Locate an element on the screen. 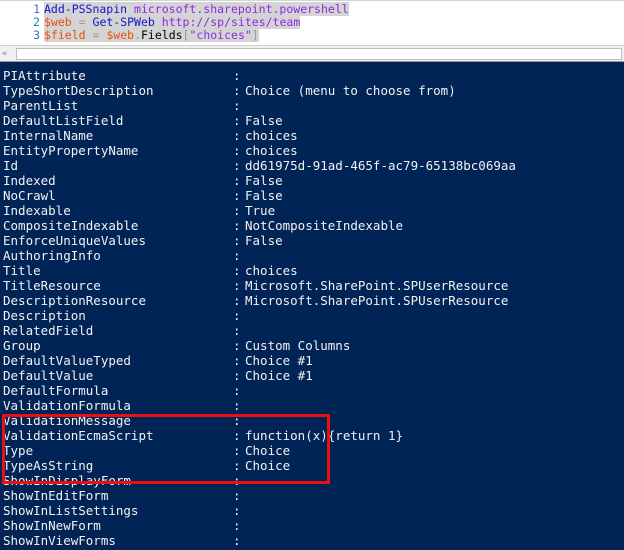 This screenshot has width=624, height=550. code-token: http://sp/sites/team is located at coordinates (231, 22).